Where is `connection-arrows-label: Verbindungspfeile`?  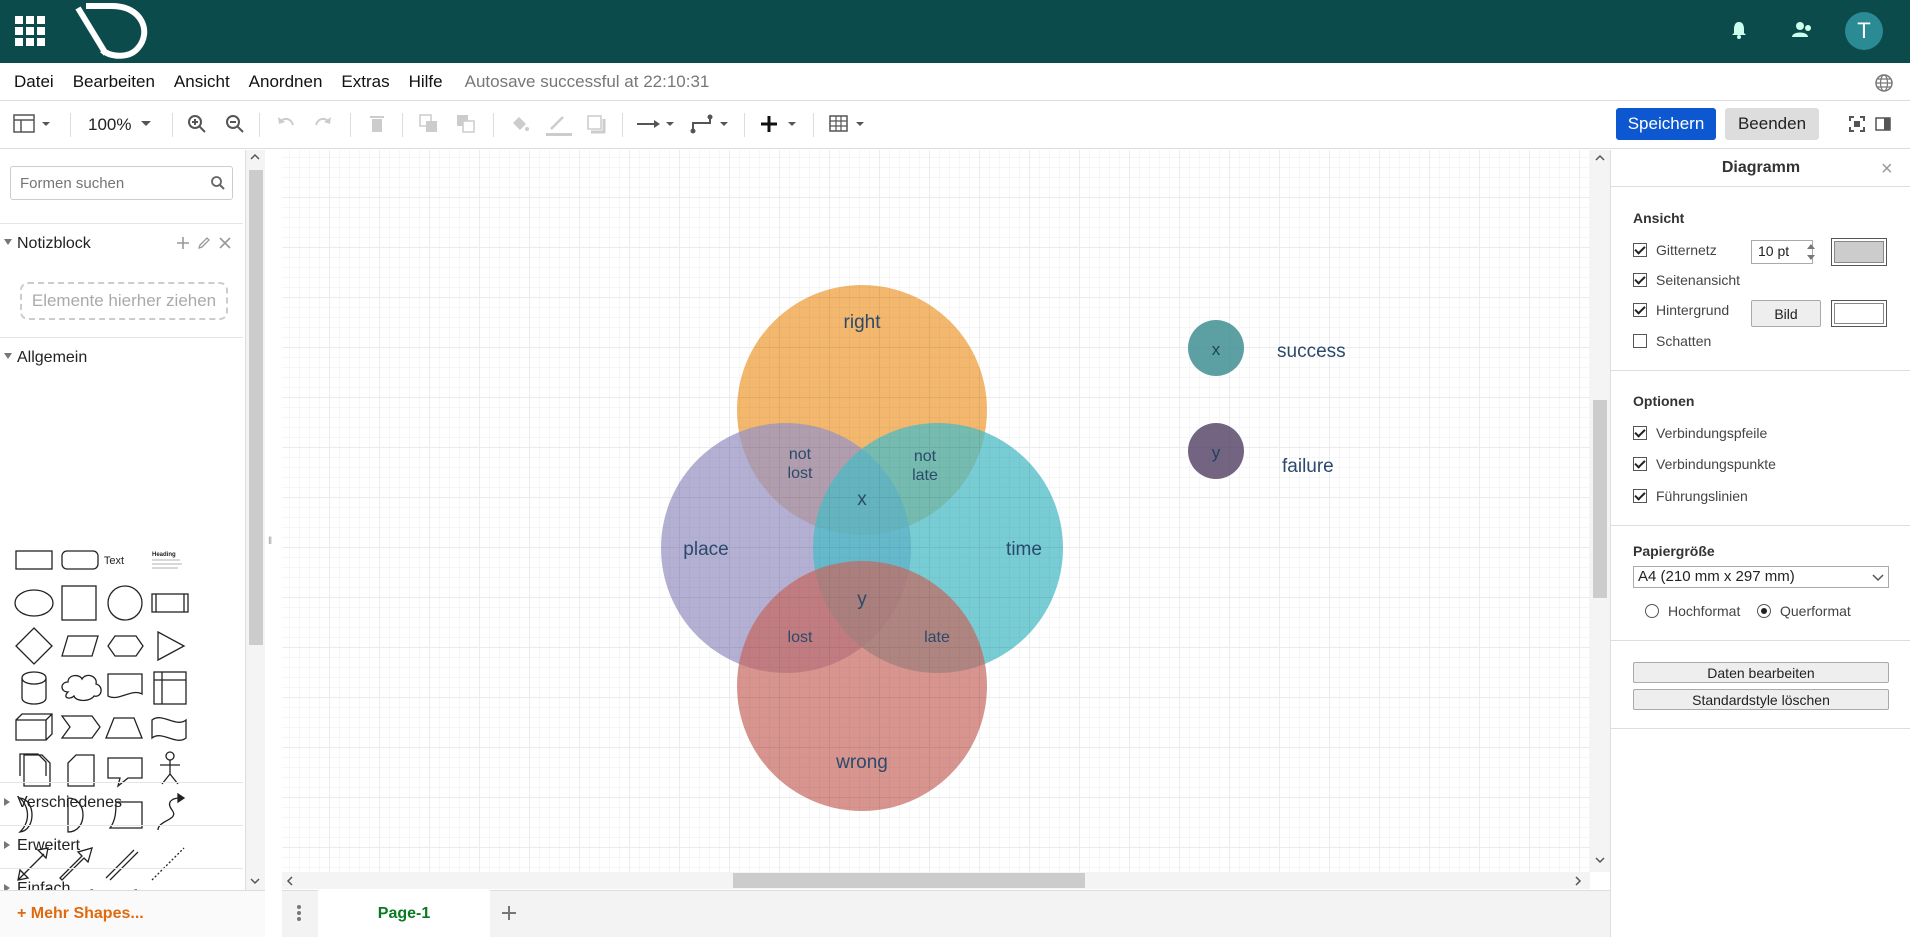 connection-arrows-label: Verbindungspfeile is located at coordinates (1712, 433).